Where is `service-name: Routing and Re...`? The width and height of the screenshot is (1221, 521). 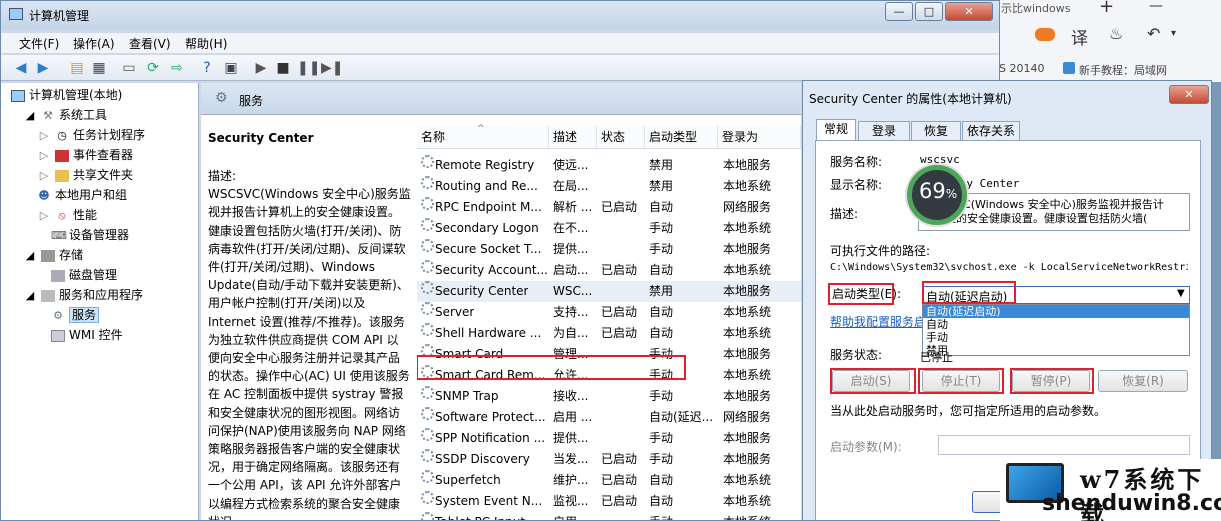 service-name: Routing and Re... is located at coordinates (486, 186).